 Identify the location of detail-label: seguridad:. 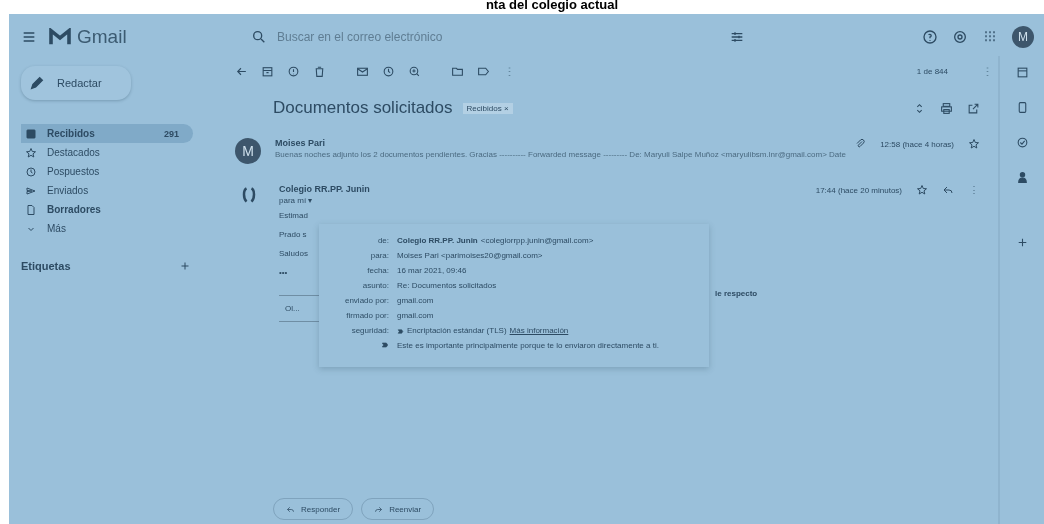
(369, 331).